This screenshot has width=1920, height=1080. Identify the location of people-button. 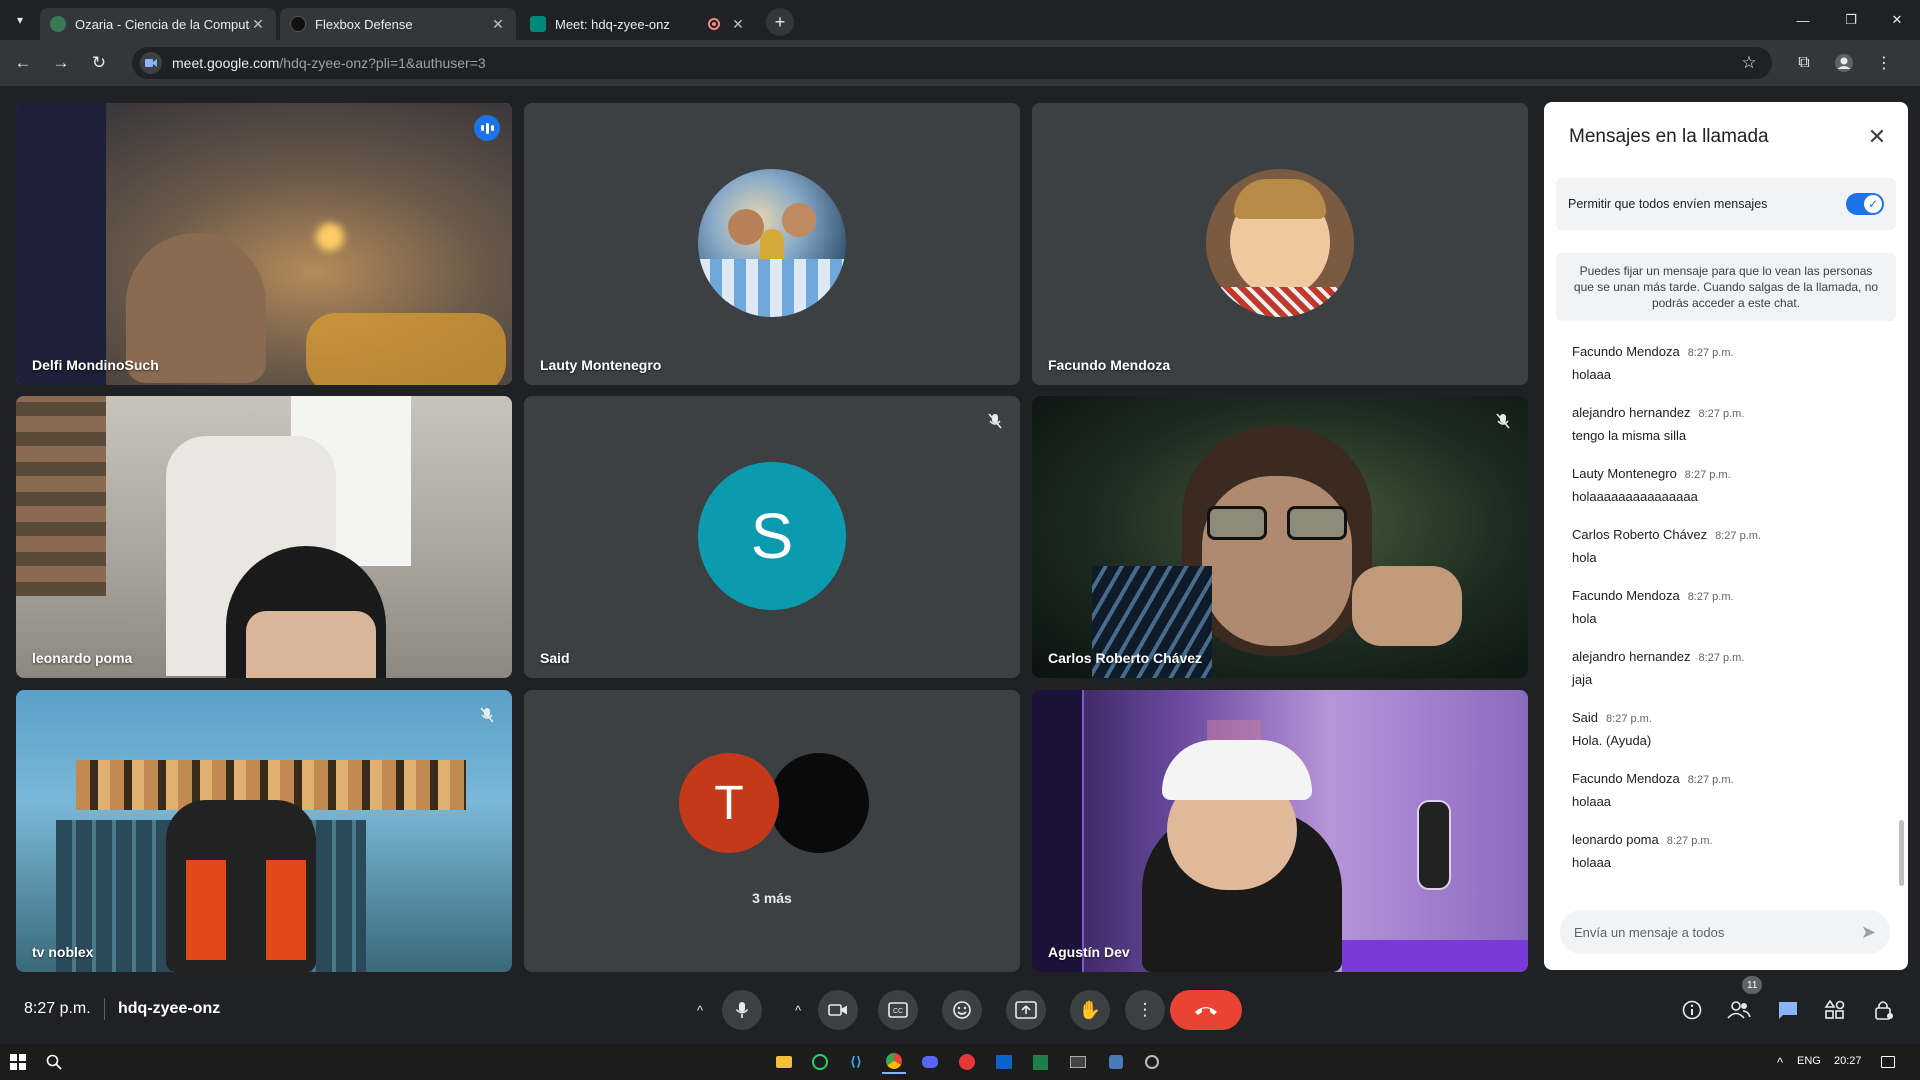
(1739, 1010).